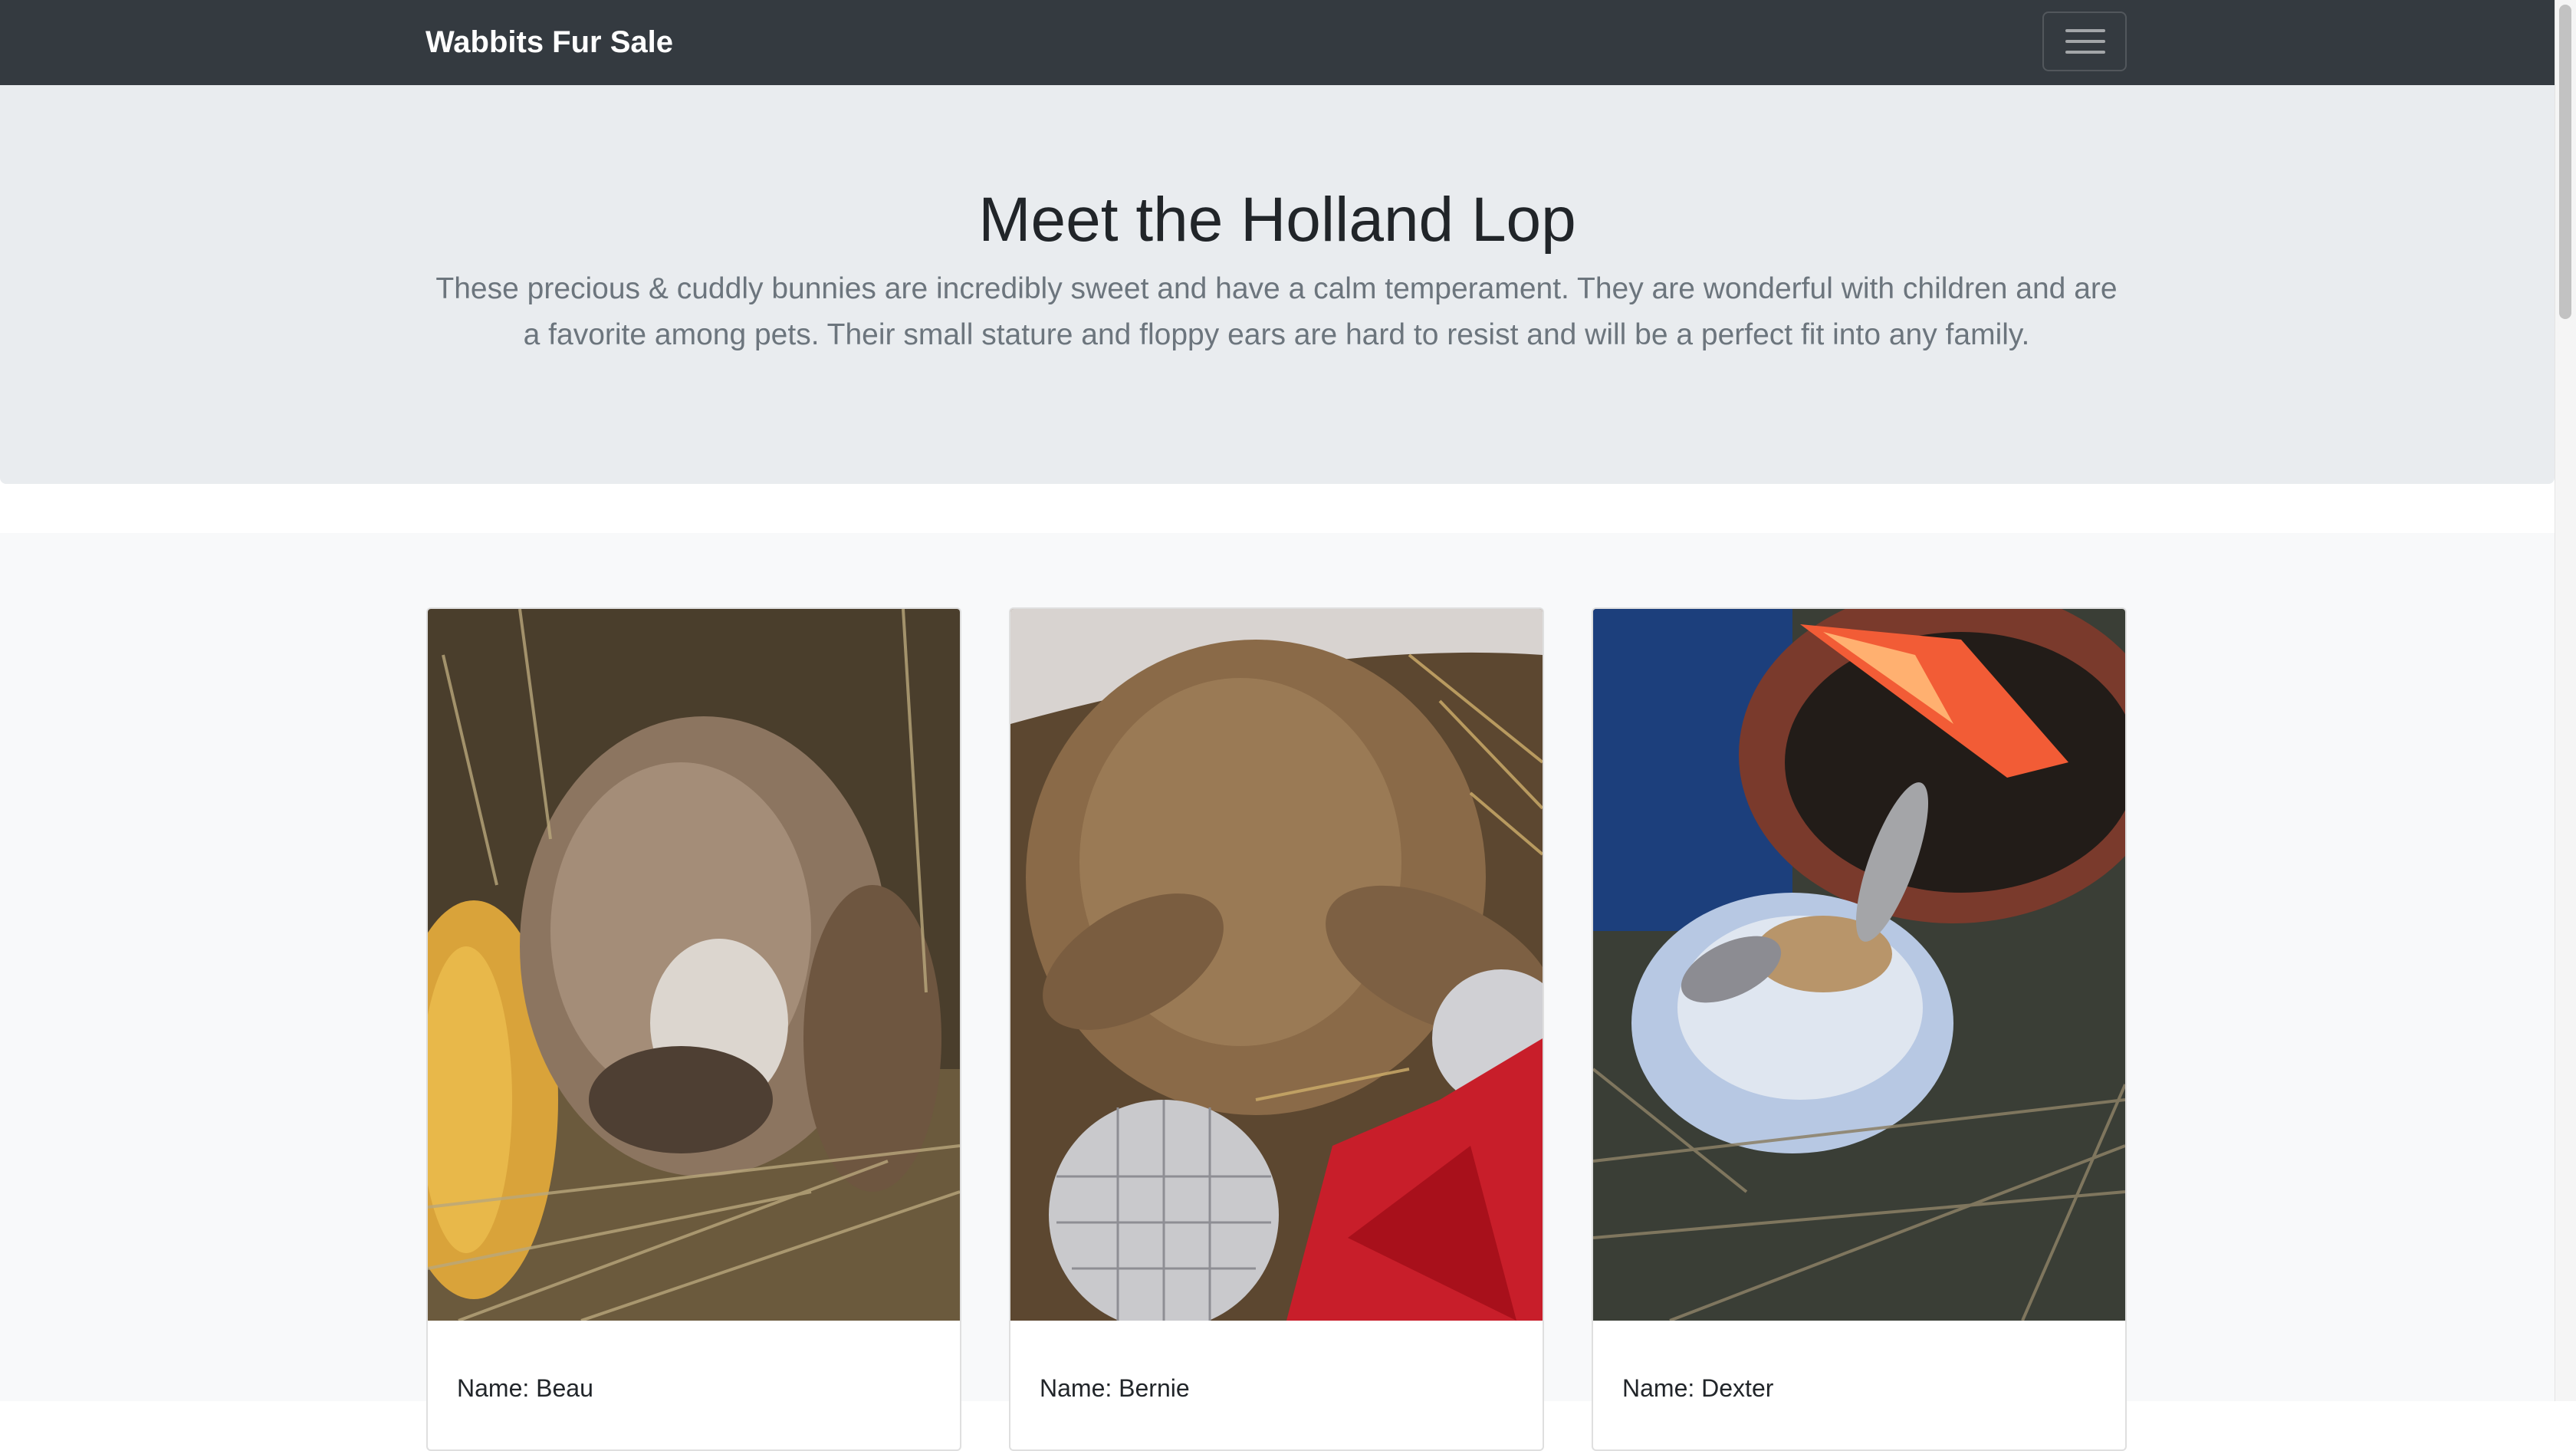  I want to click on rabbit-card-bernie: Name: Bernie, so click(1276, 1029).